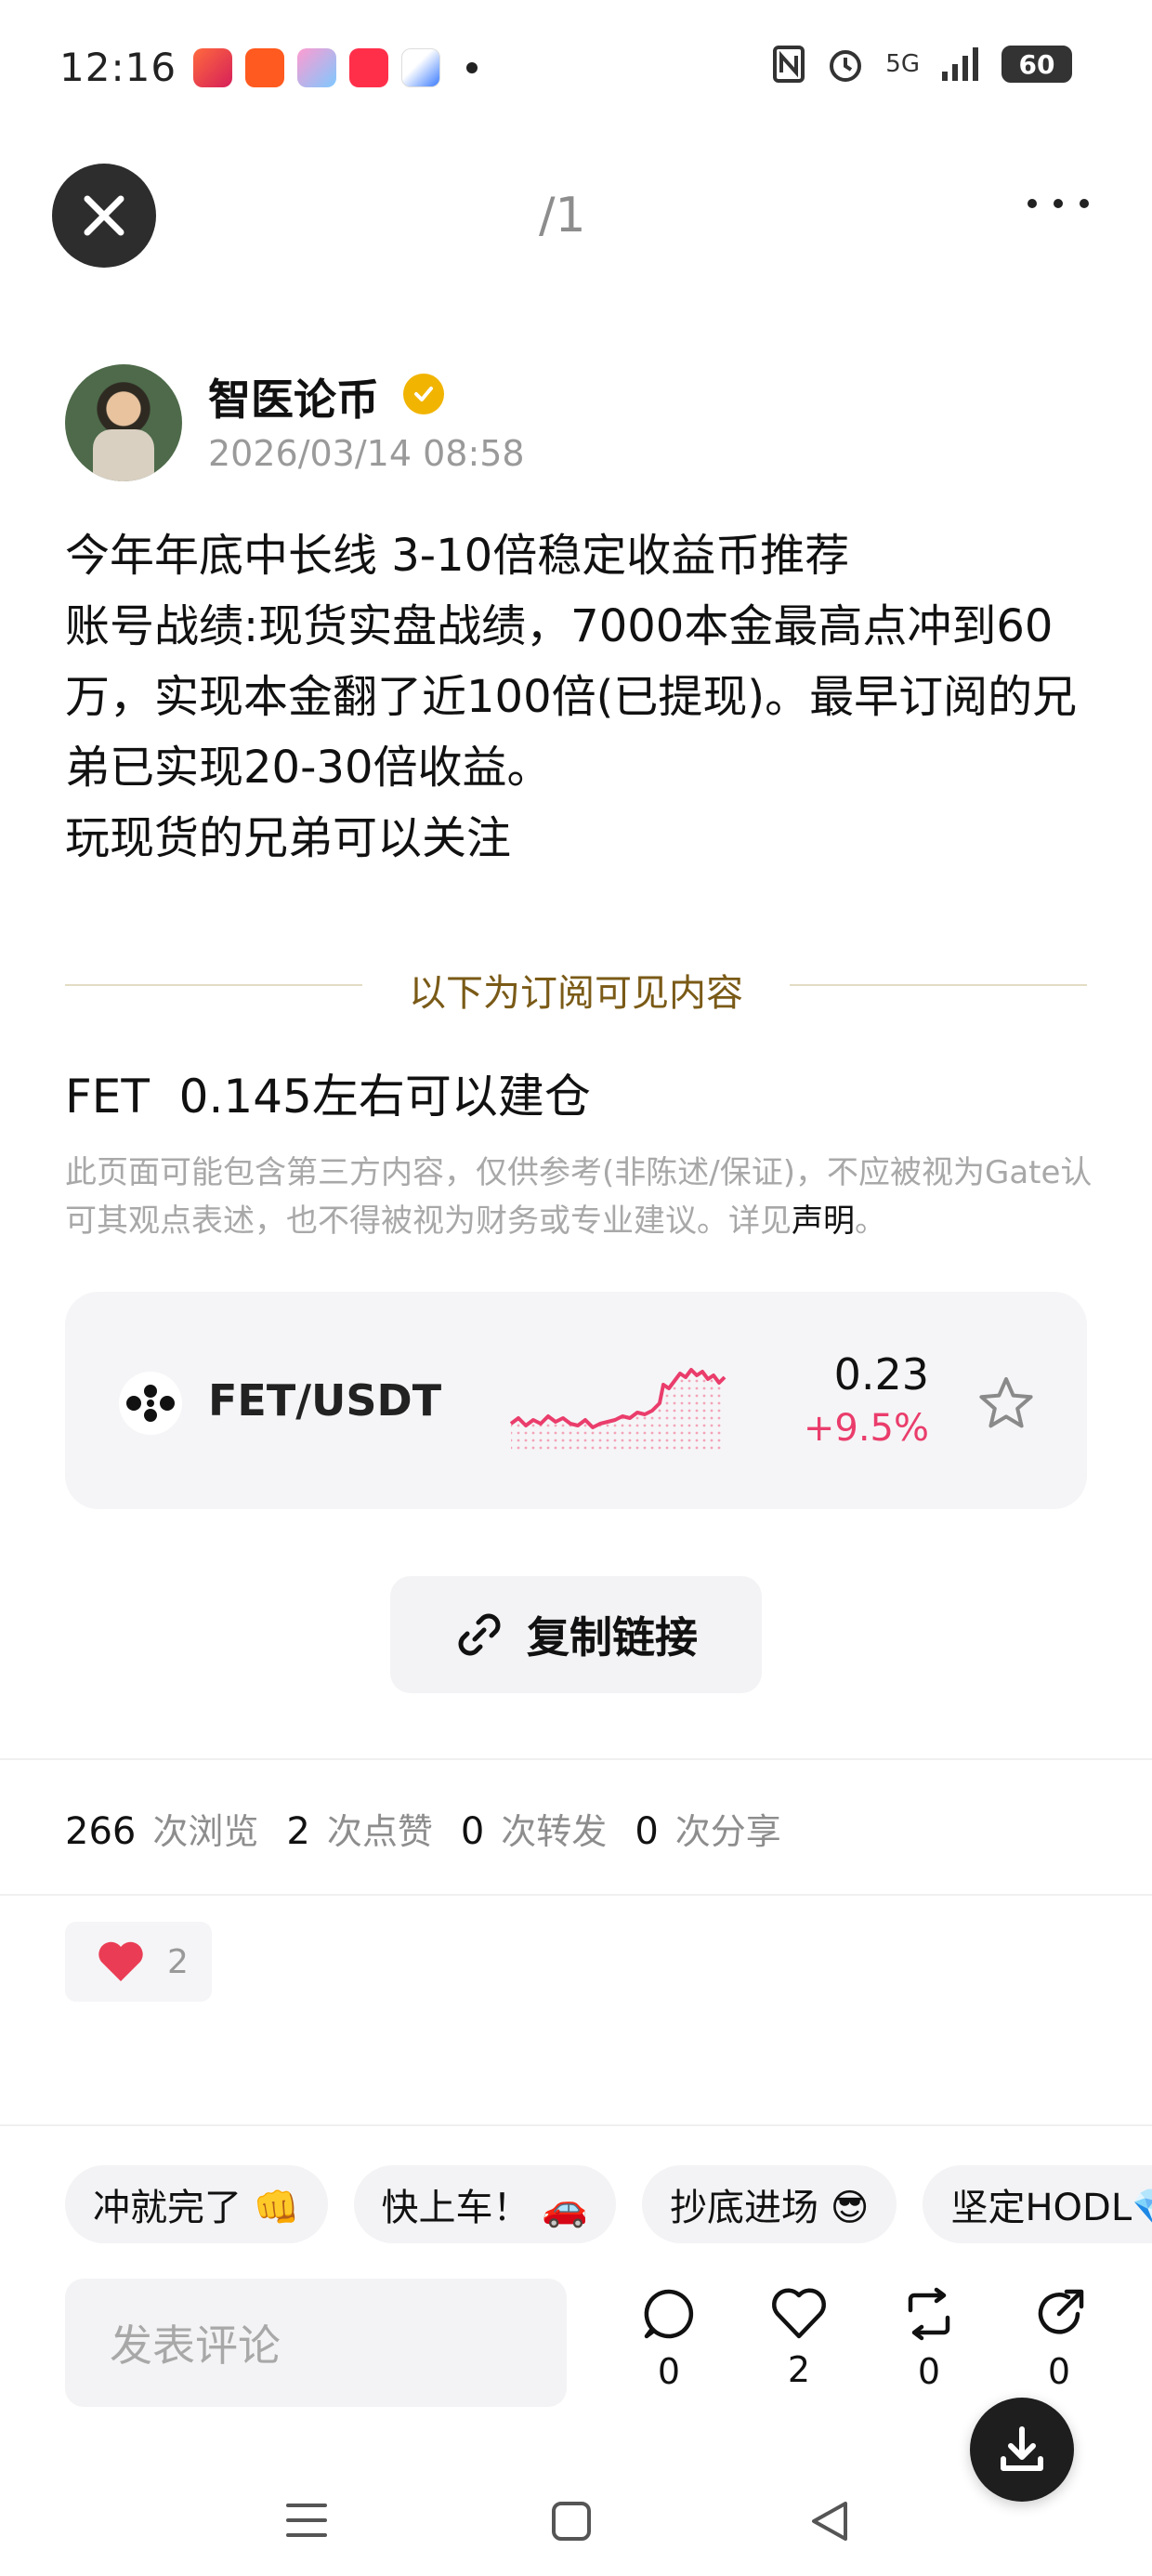 Image resolution: width=1152 pixels, height=2576 pixels. I want to click on like-button: 2, so click(799, 2339).